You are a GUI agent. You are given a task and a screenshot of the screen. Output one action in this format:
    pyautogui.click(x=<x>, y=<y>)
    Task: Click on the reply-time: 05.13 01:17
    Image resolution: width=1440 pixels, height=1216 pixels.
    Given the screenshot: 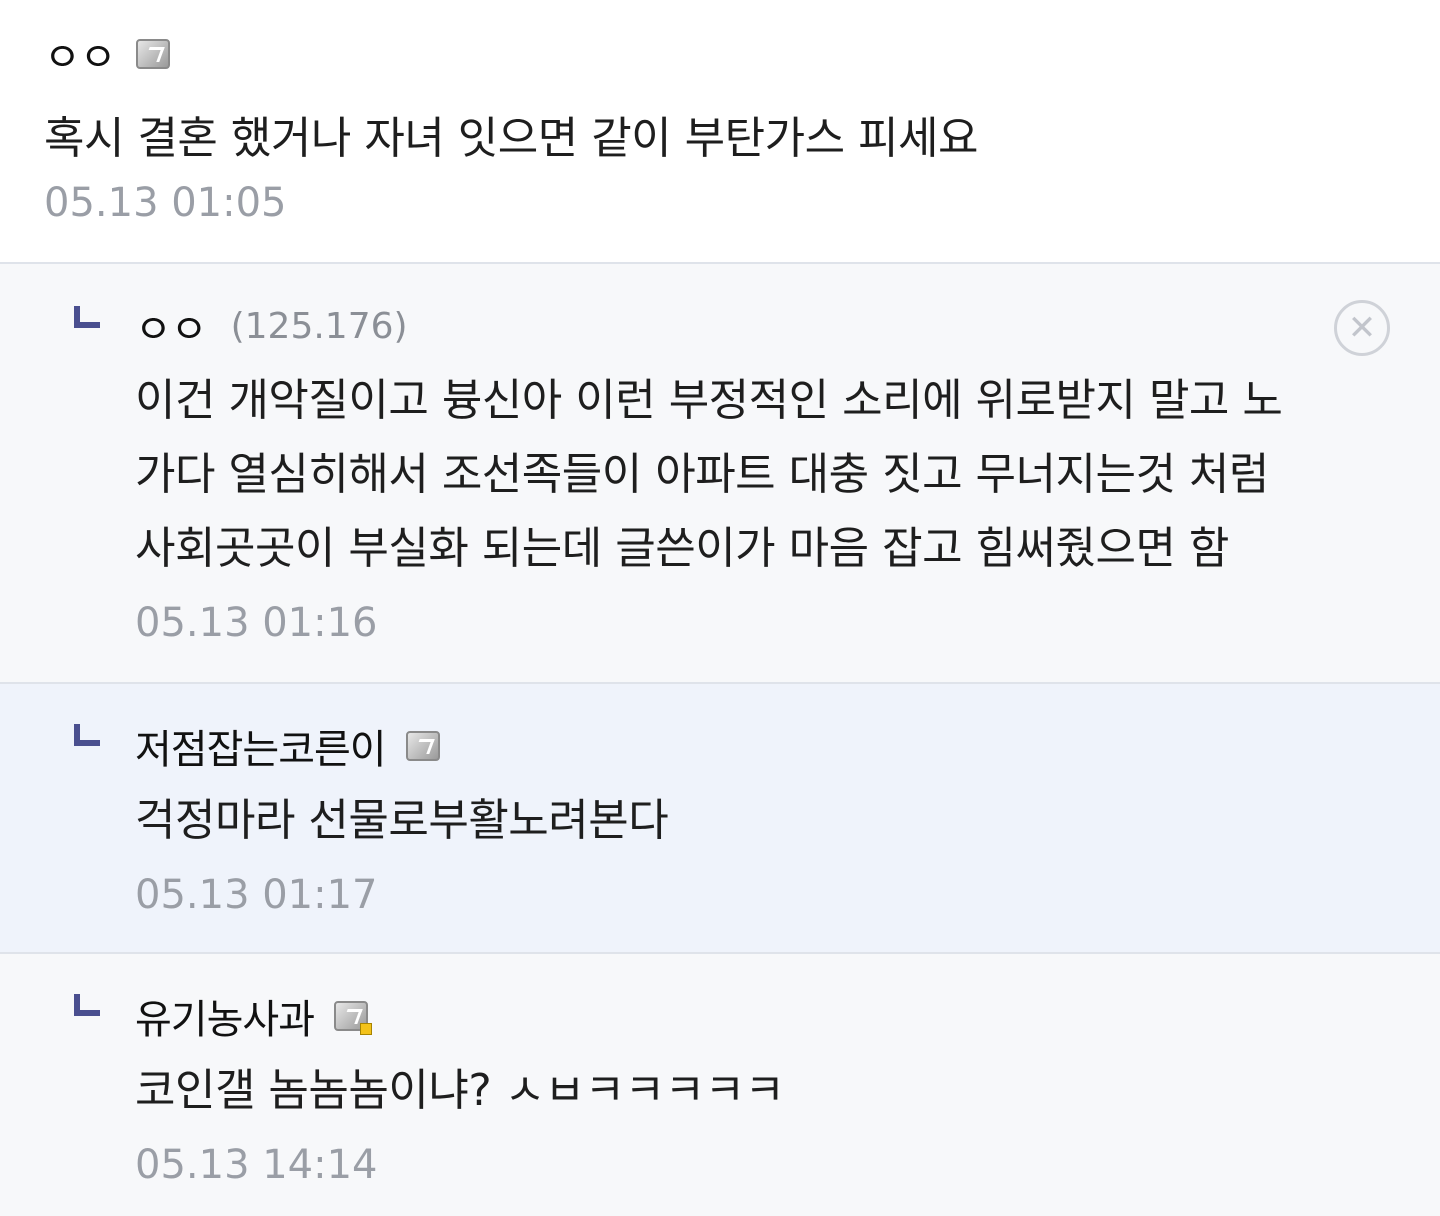 What is the action you would take?
    pyautogui.click(x=256, y=895)
    